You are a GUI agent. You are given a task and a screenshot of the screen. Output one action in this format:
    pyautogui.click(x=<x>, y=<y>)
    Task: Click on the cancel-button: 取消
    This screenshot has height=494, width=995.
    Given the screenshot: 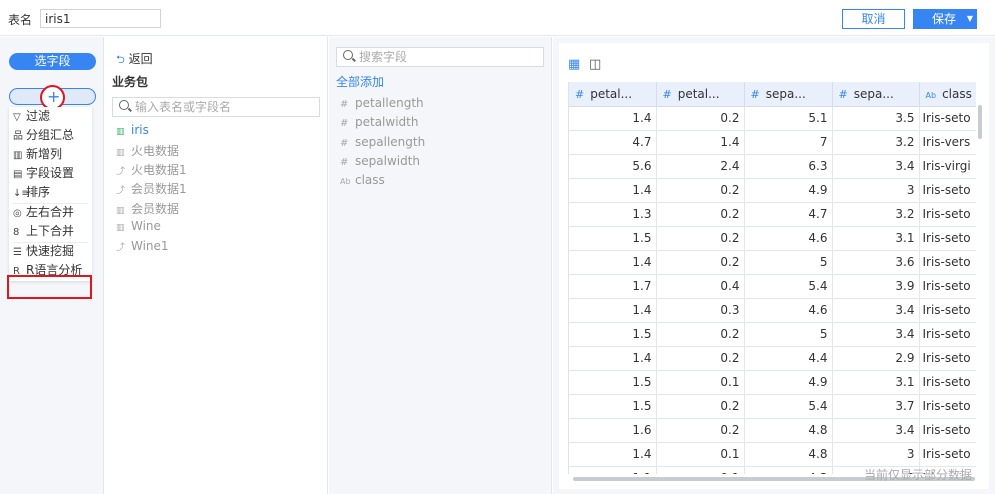 What is the action you would take?
    pyautogui.click(x=873, y=19)
    